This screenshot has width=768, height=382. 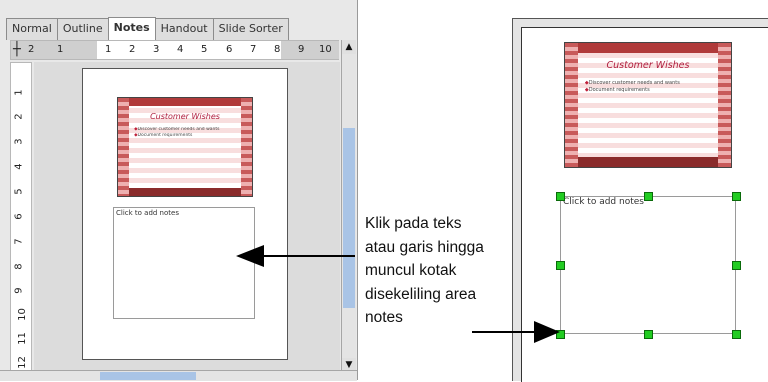 I want to click on slide-bullet: Document requirements, so click(x=185, y=136).